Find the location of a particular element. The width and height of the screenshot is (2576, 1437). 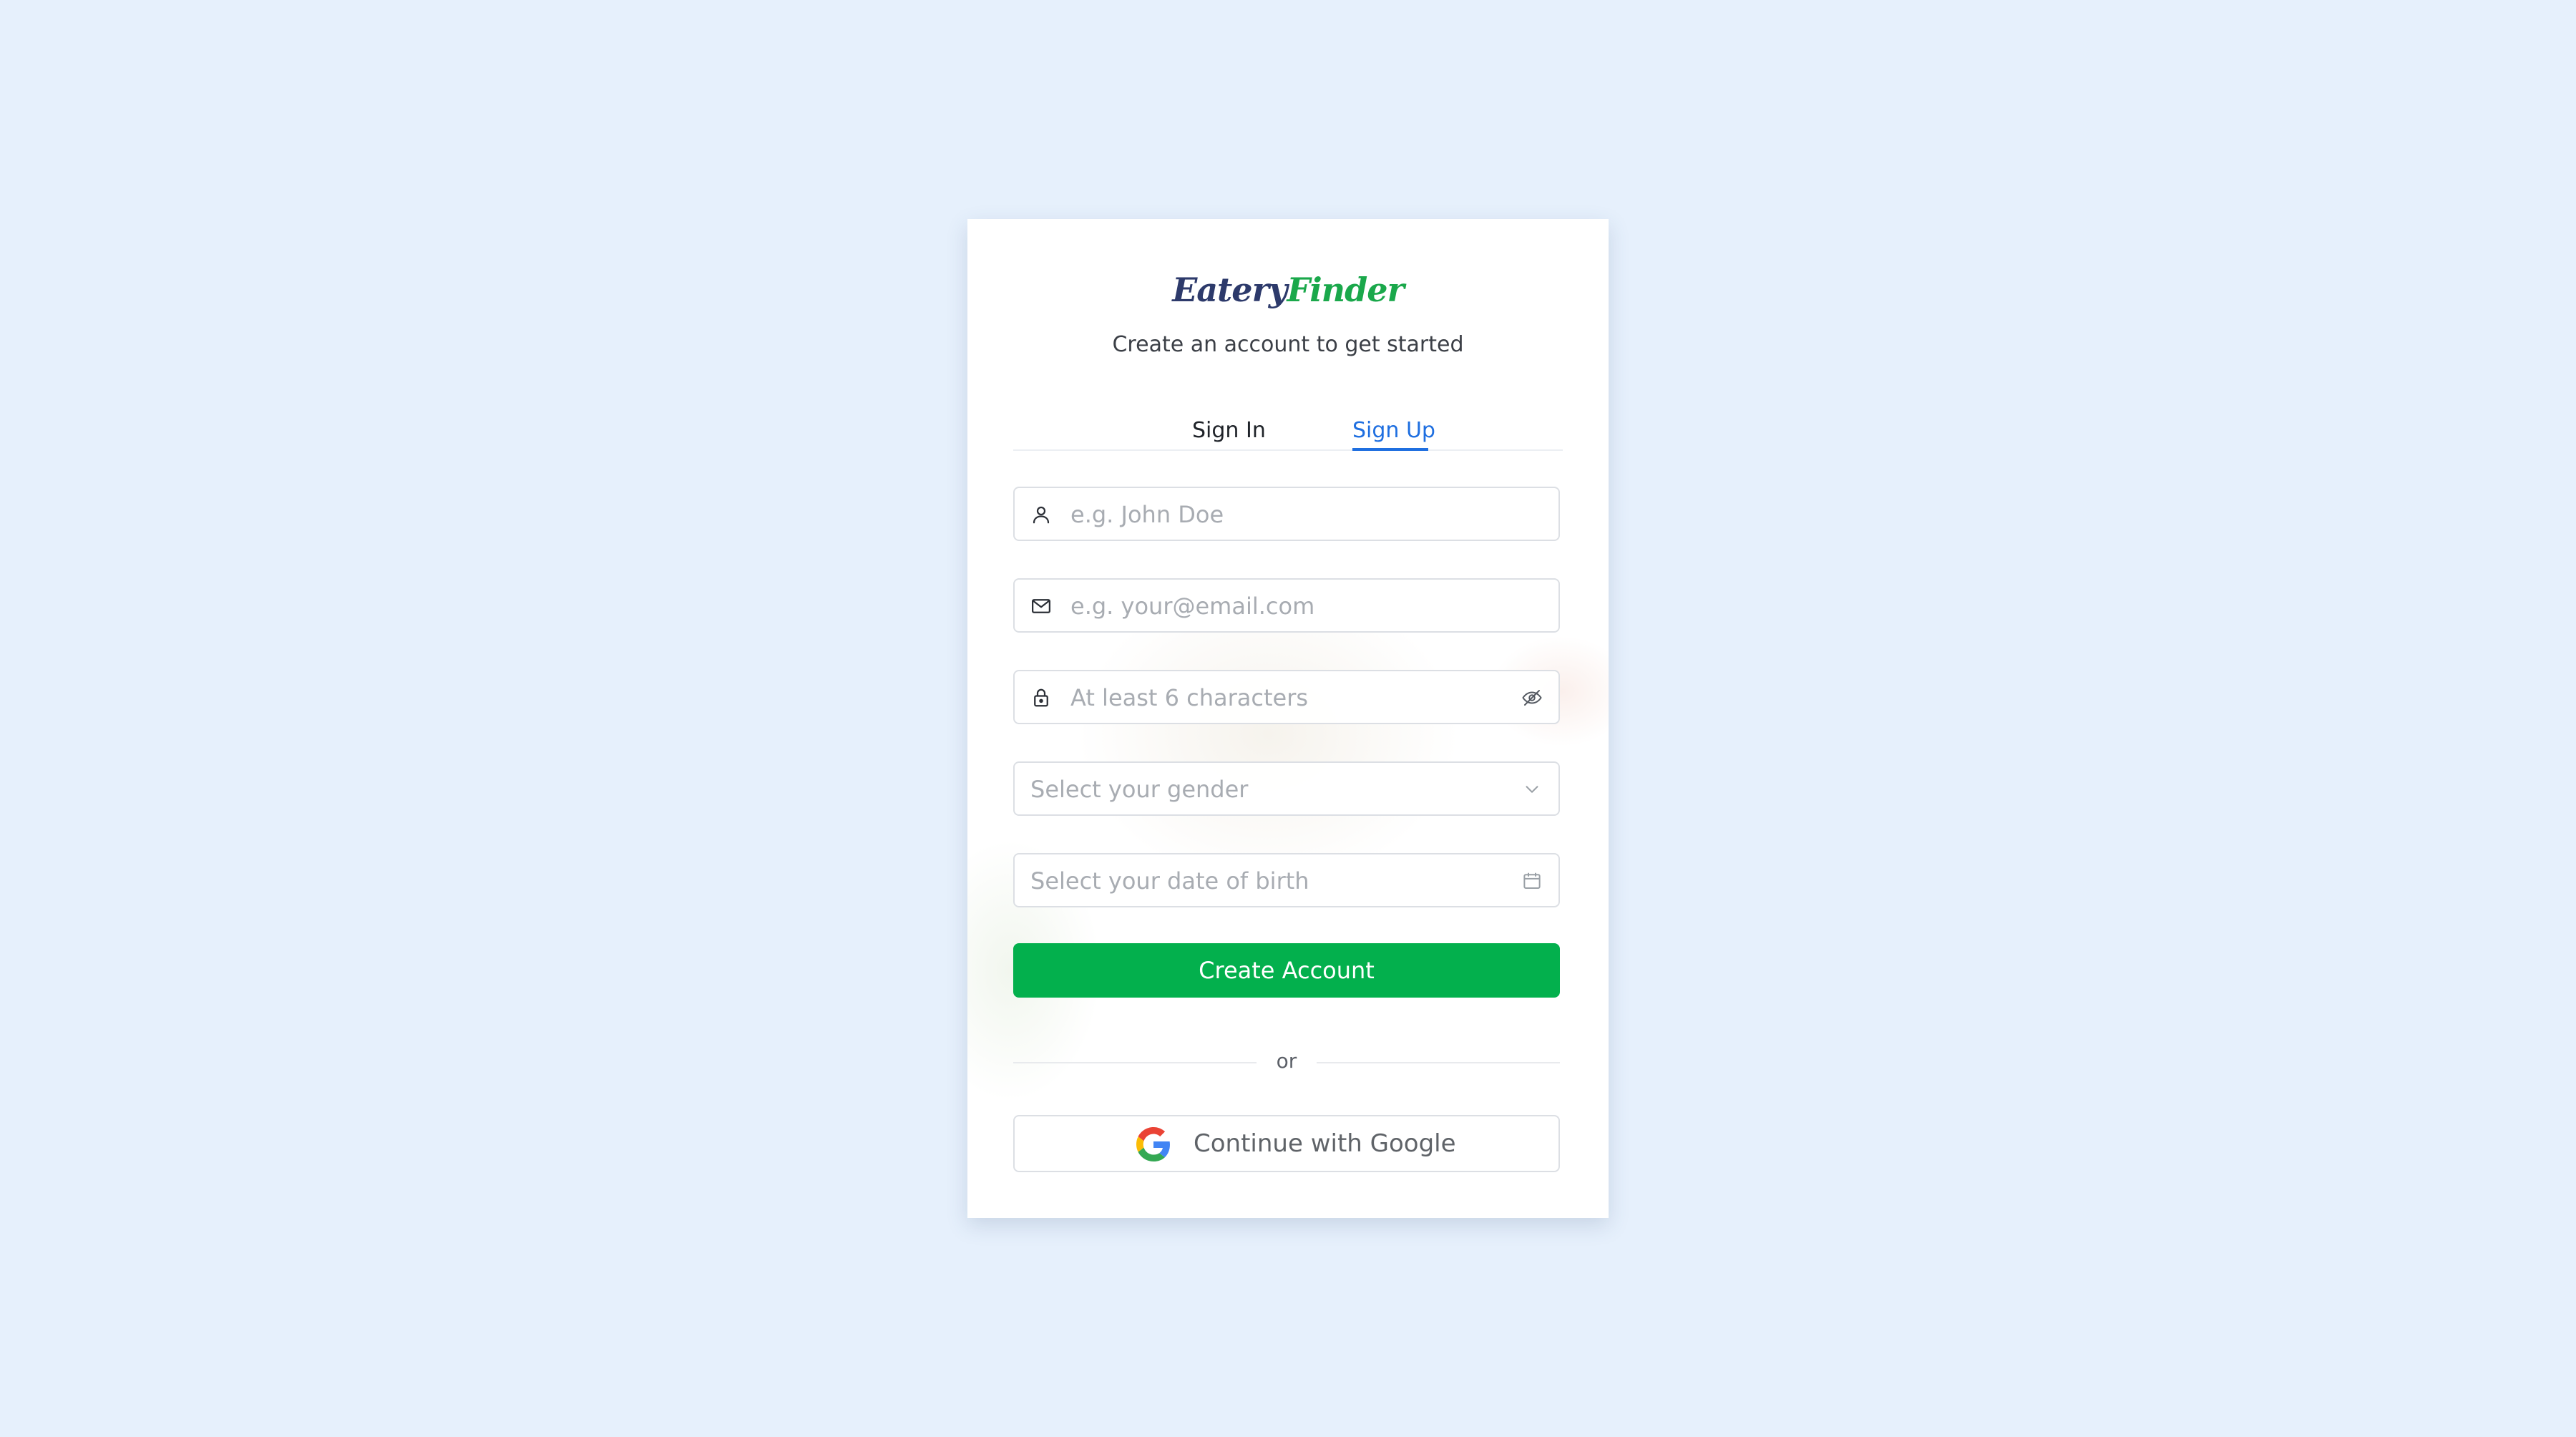

email-field is located at coordinates (1286, 605).